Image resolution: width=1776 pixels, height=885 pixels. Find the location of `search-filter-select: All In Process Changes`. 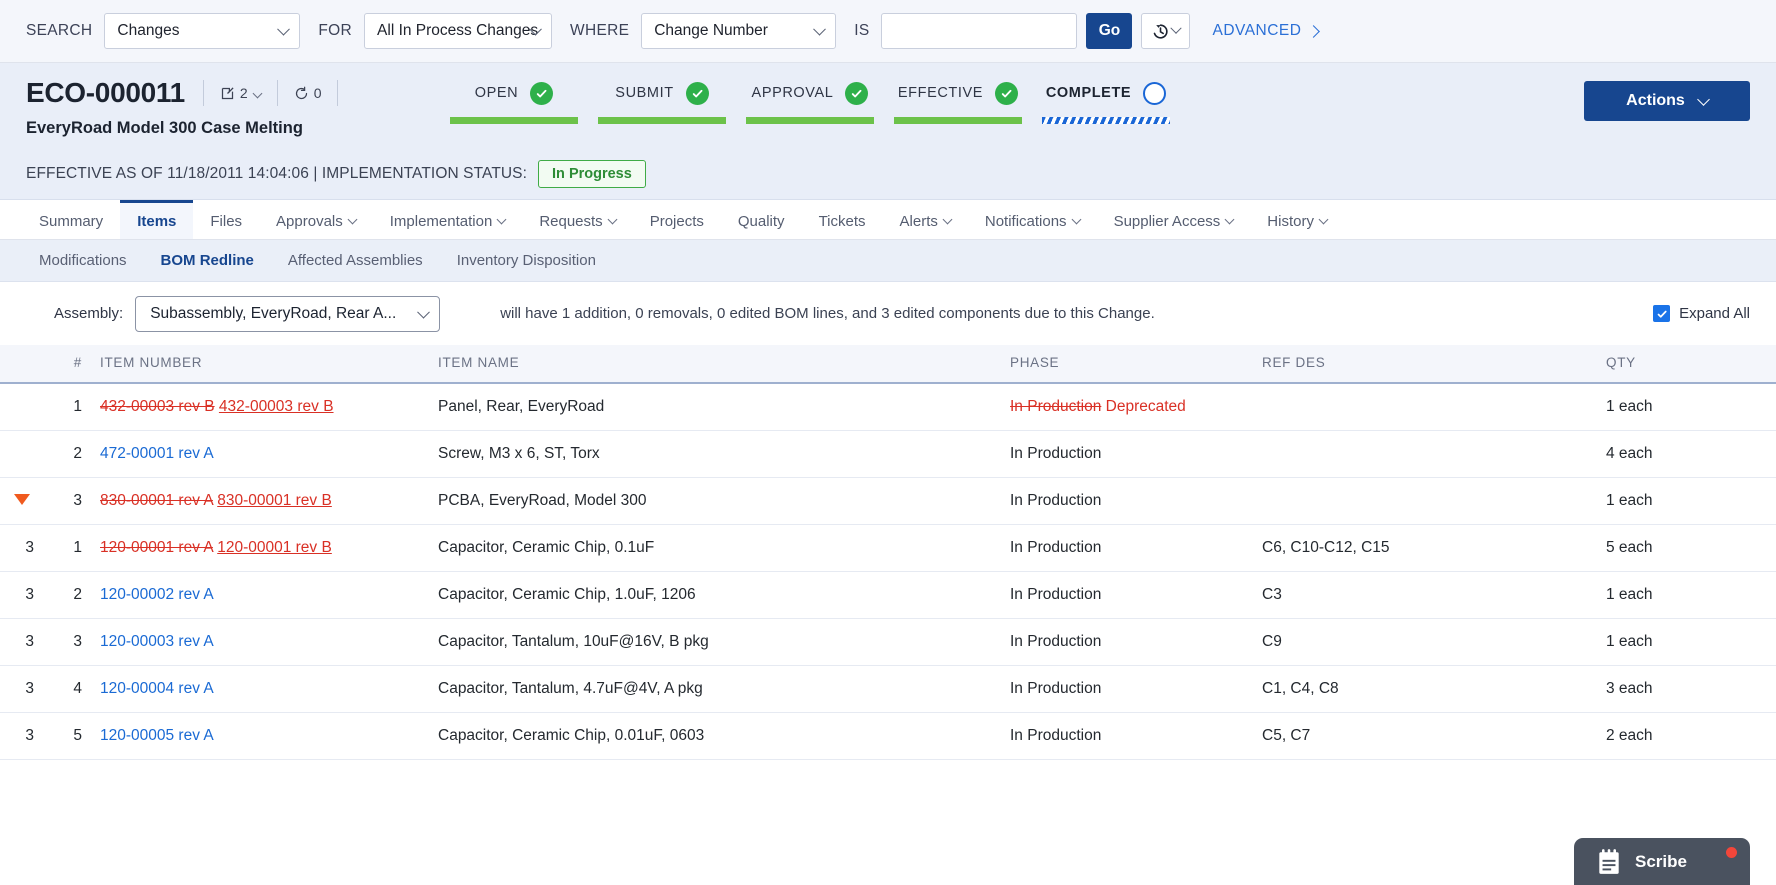

search-filter-select: All In Process Changes is located at coordinates (458, 31).